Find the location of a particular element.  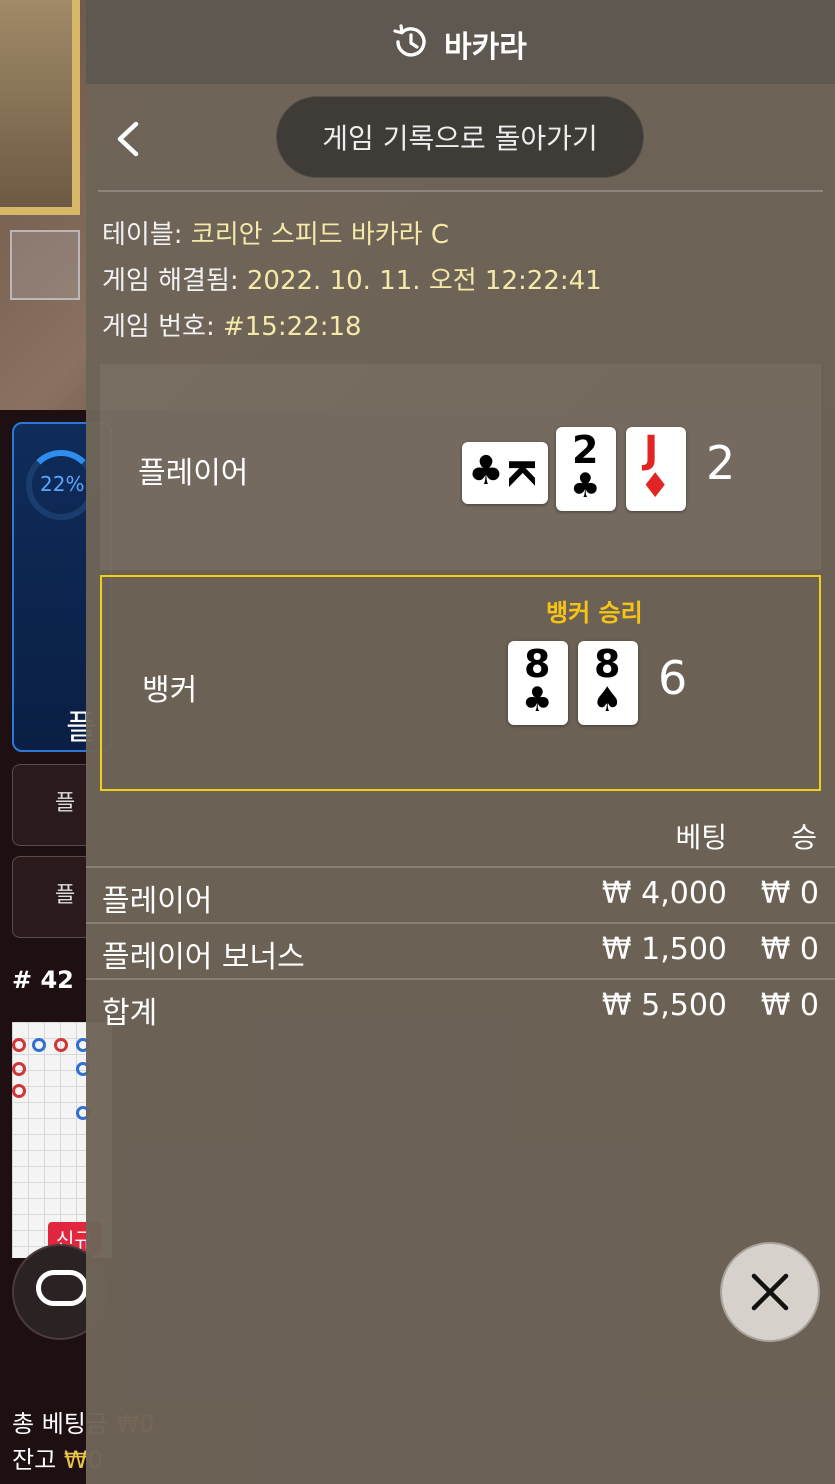

bet-percent: 22% is located at coordinates (62, 484).